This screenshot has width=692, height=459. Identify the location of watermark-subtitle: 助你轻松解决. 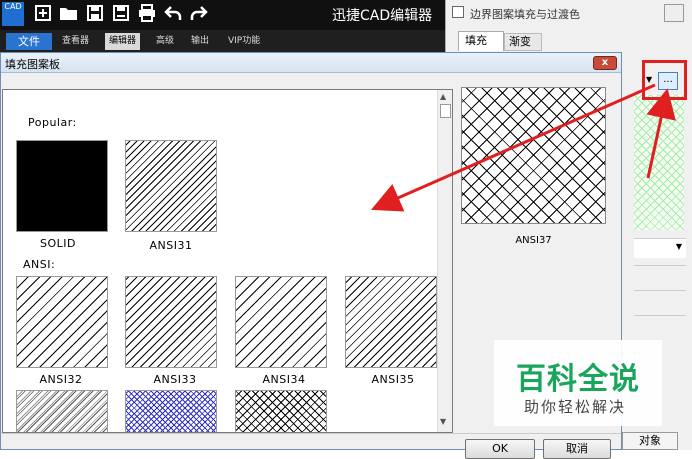
(575, 407).